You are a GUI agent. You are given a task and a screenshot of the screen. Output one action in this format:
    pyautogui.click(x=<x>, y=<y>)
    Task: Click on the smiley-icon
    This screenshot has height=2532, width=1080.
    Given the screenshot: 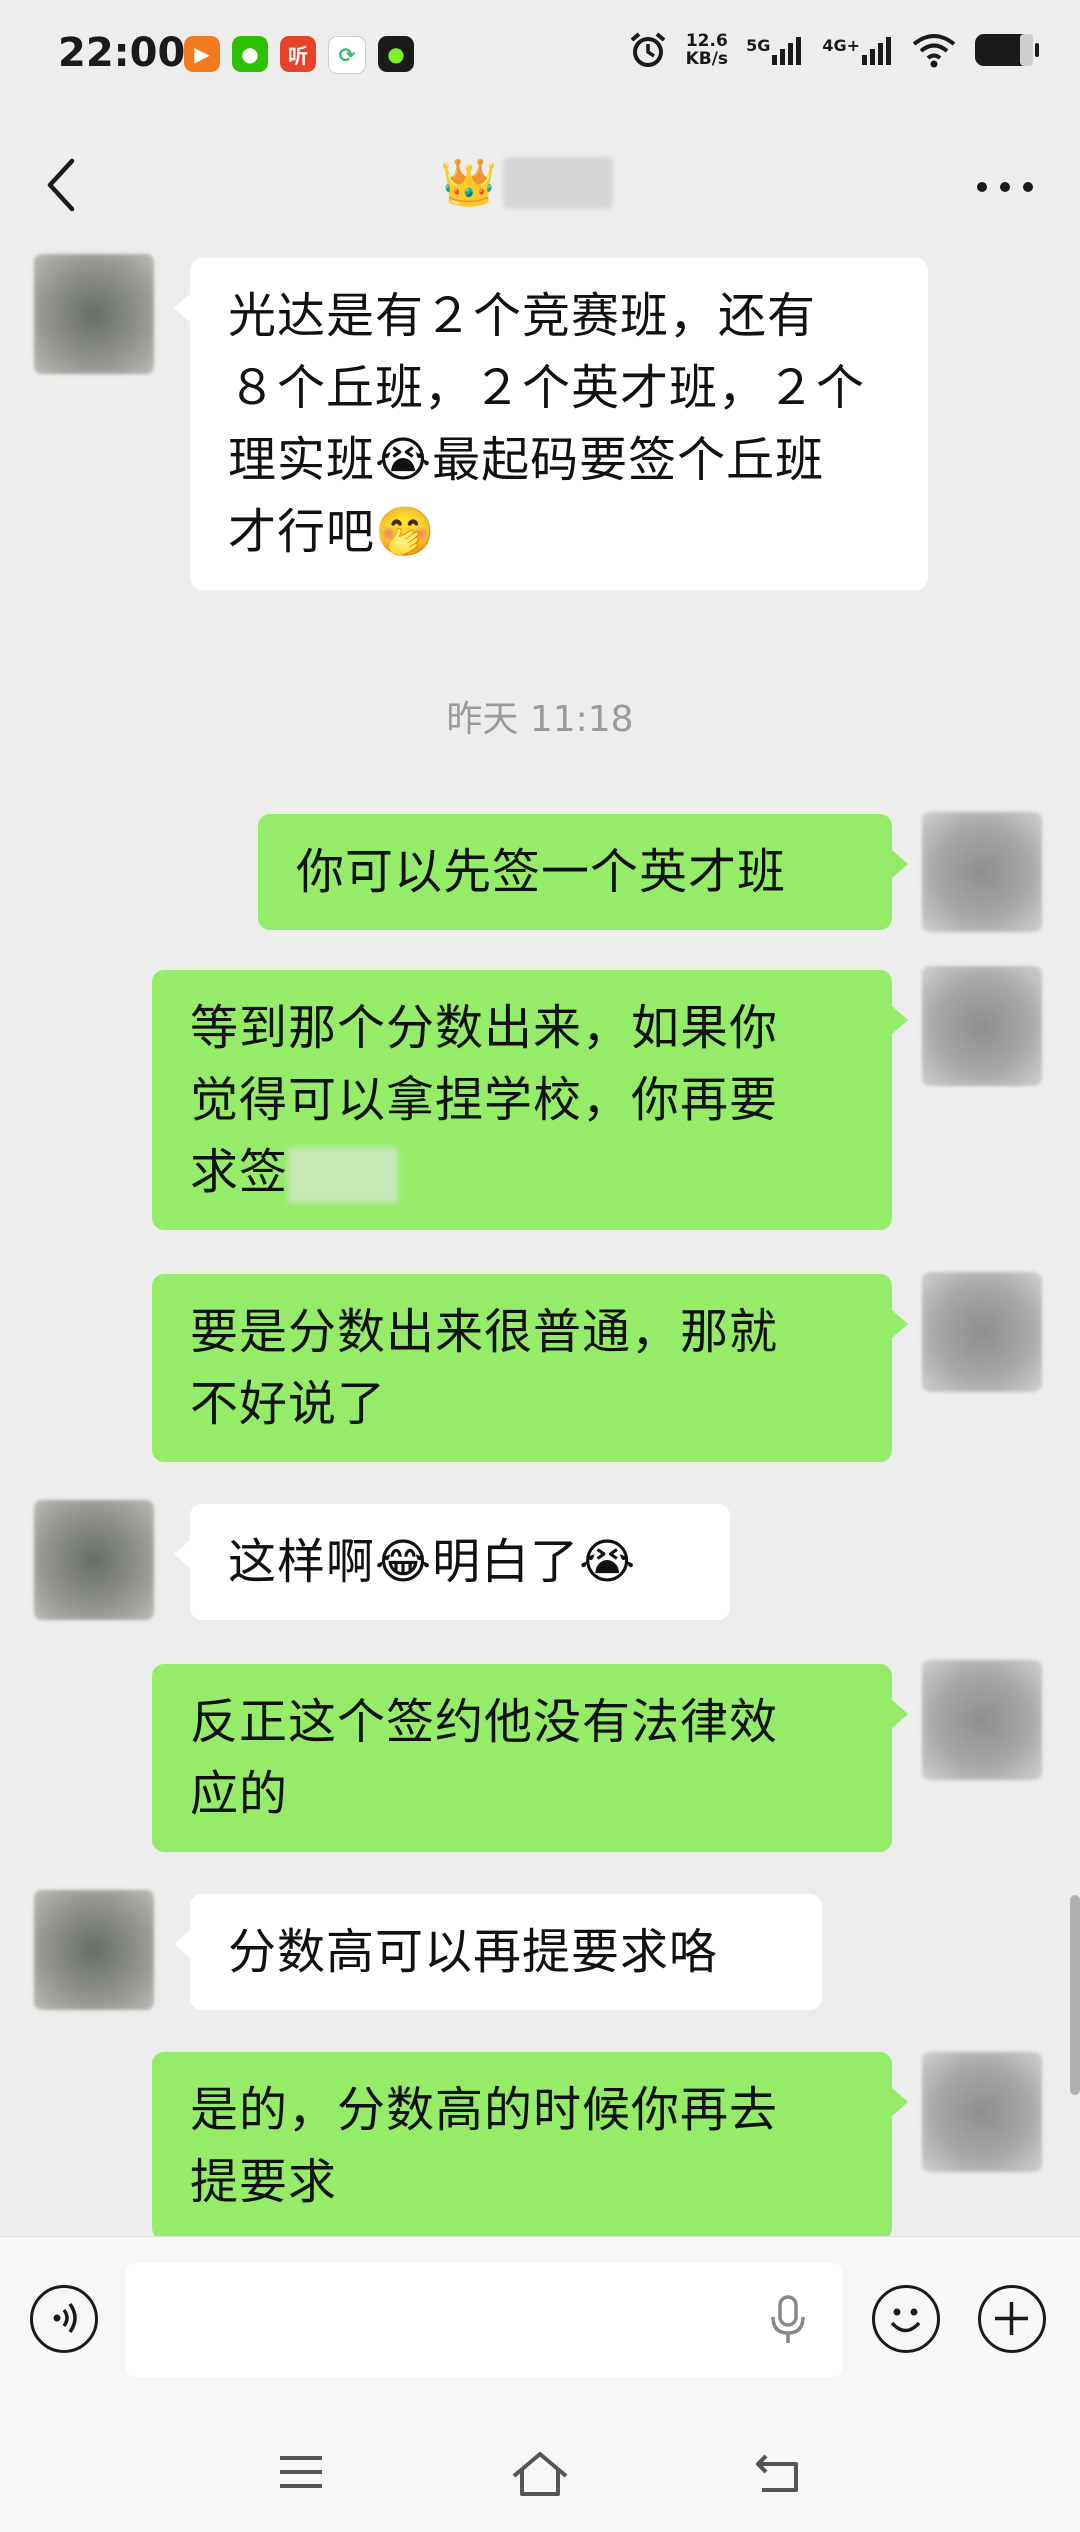 What is the action you would take?
    pyautogui.click(x=905, y=2320)
    